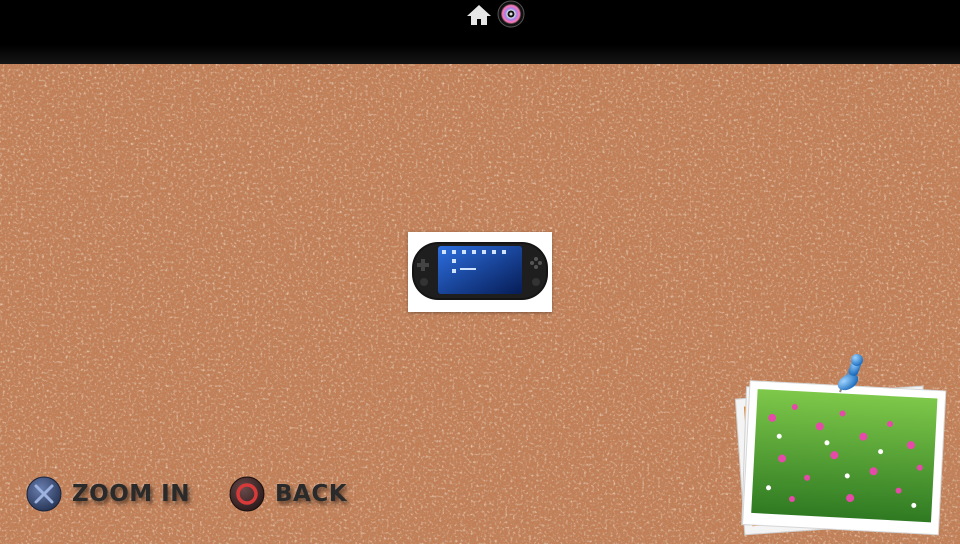 This screenshot has width=960, height=544. What do you see at coordinates (479, 15) in the screenshot?
I see `home-icon` at bounding box center [479, 15].